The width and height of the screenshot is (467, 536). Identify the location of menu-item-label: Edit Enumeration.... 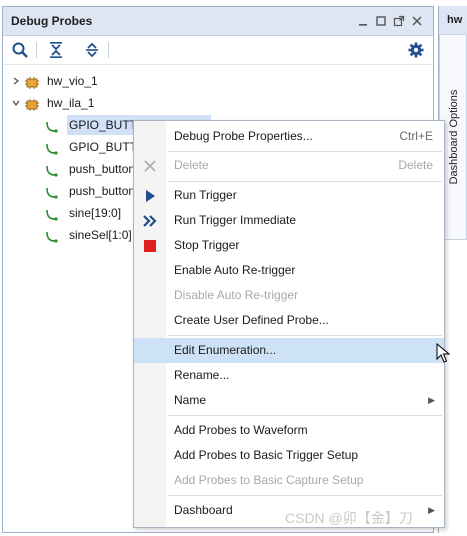
(225, 350).